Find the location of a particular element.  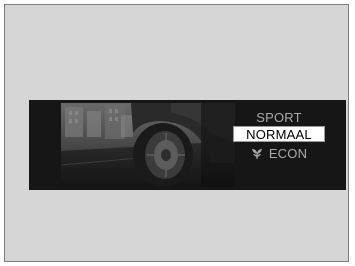

mode-normal-label: NORMAAL is located at coordinates (279, 134).